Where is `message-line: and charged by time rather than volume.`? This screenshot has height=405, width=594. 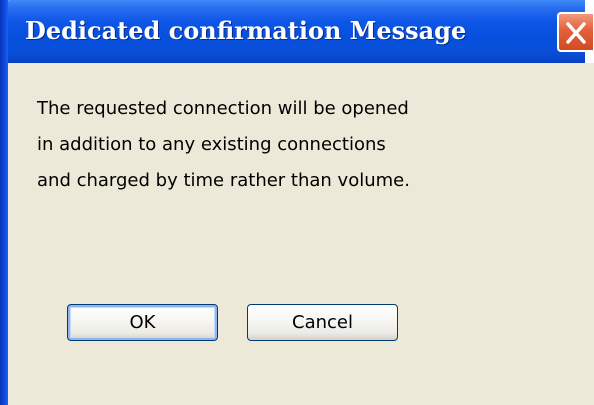 message-line: and charged by time rather than volume. is located at coordinates (223, 180).